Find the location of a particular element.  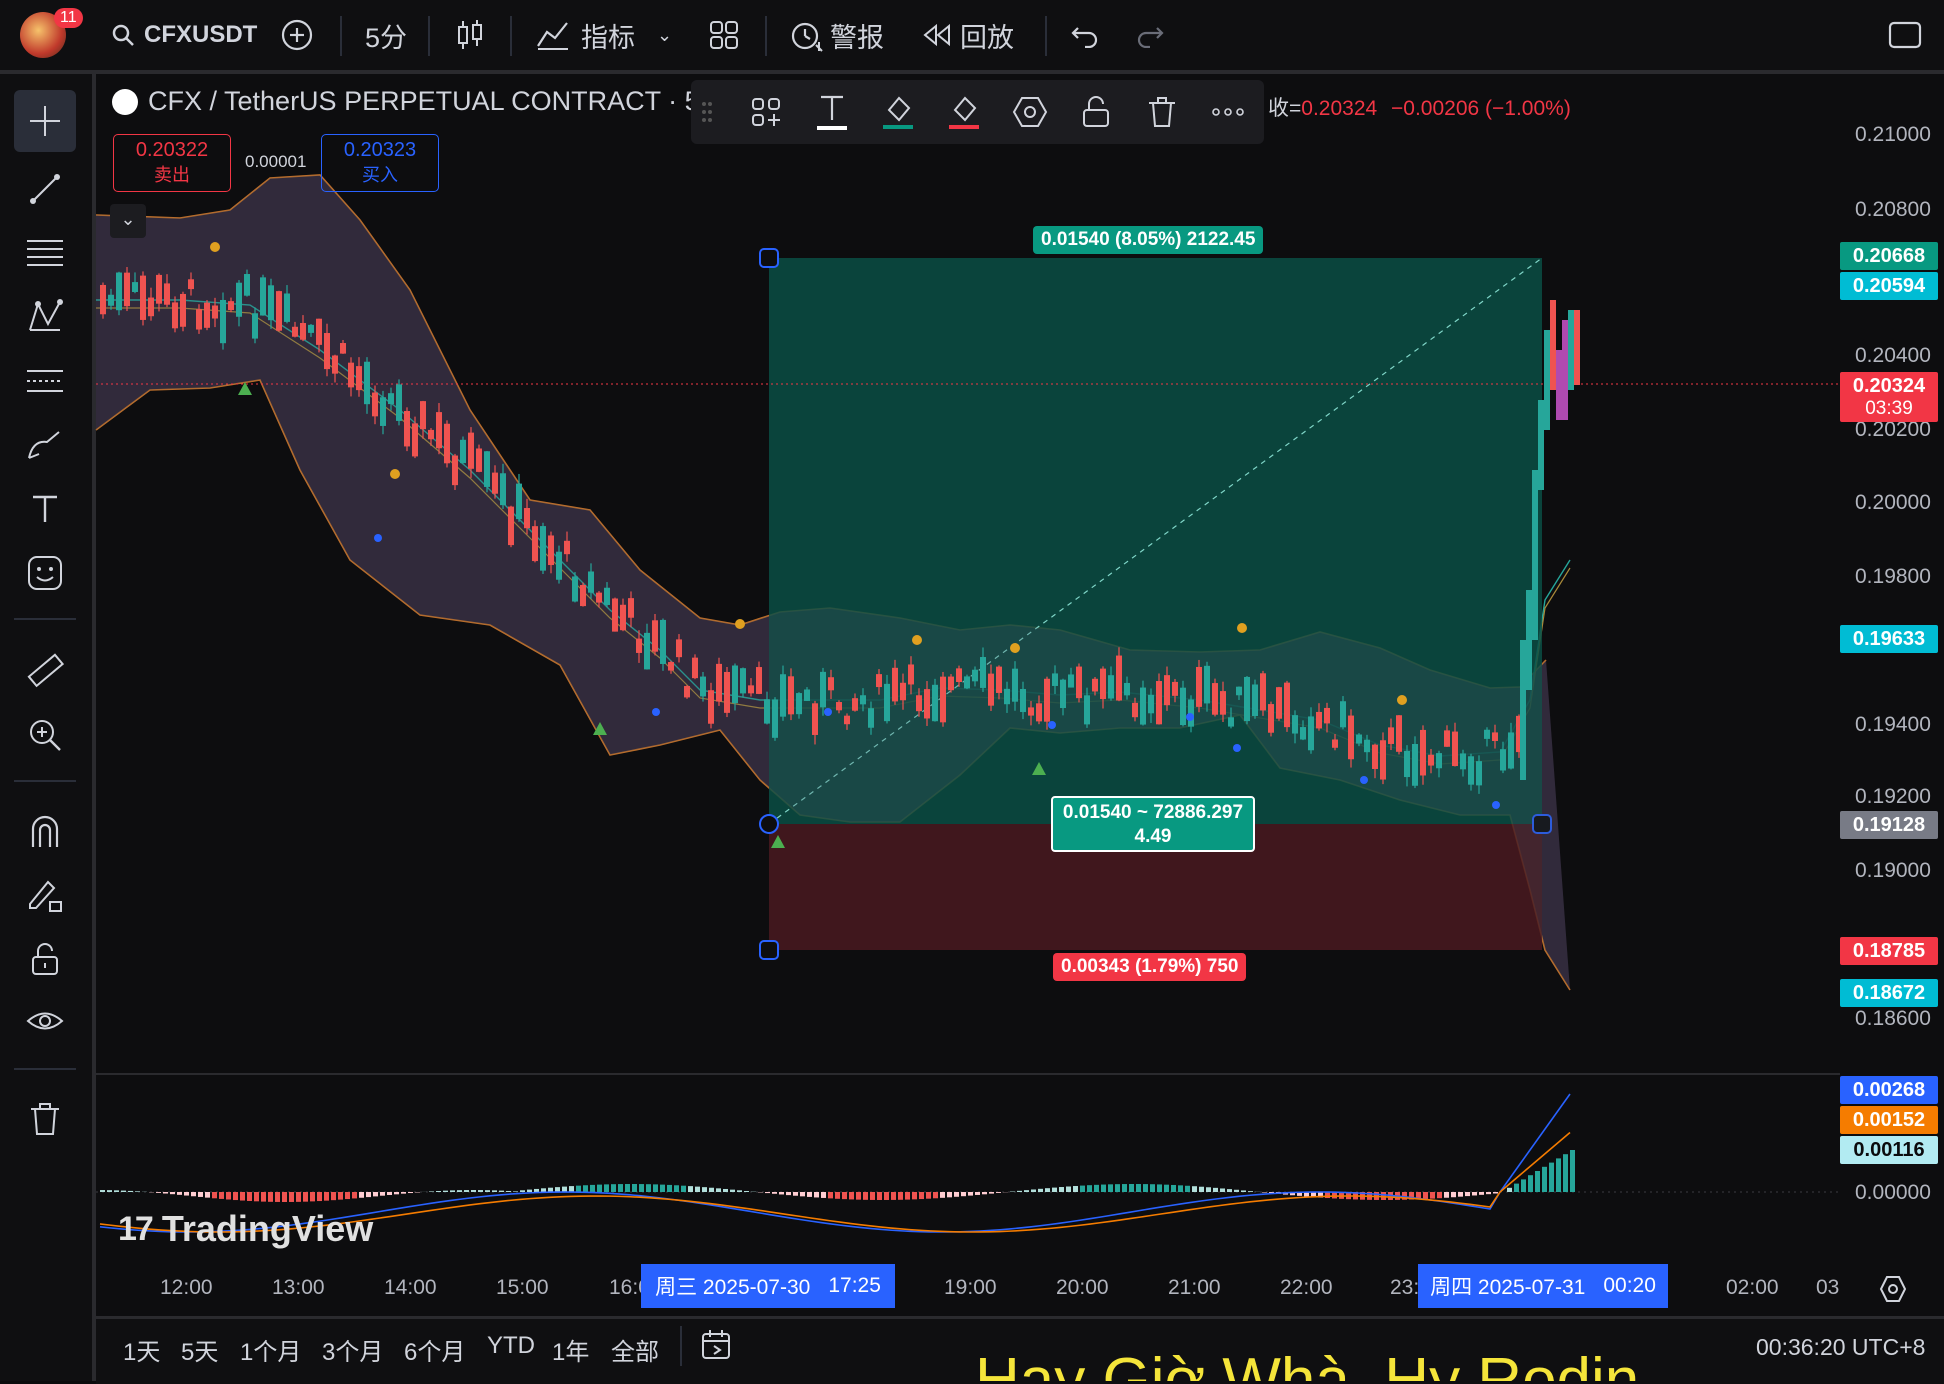

range-button: 6个月 is located at coordinates (434, 1349).